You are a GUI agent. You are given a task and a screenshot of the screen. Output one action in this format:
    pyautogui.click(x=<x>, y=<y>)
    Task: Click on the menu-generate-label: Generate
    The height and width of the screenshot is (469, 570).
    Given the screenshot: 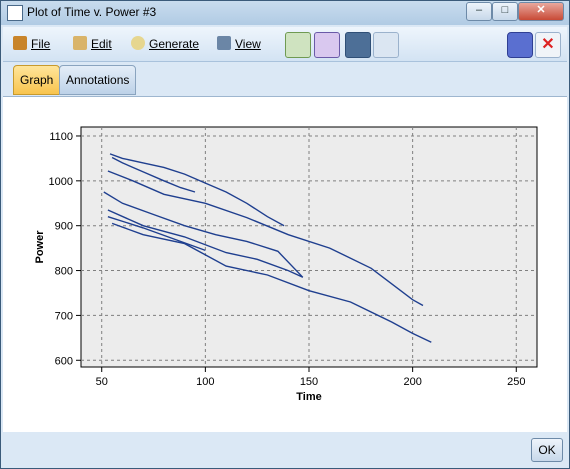 What is the action you would take?
    pyautogui.click(x=174, y=44)
    